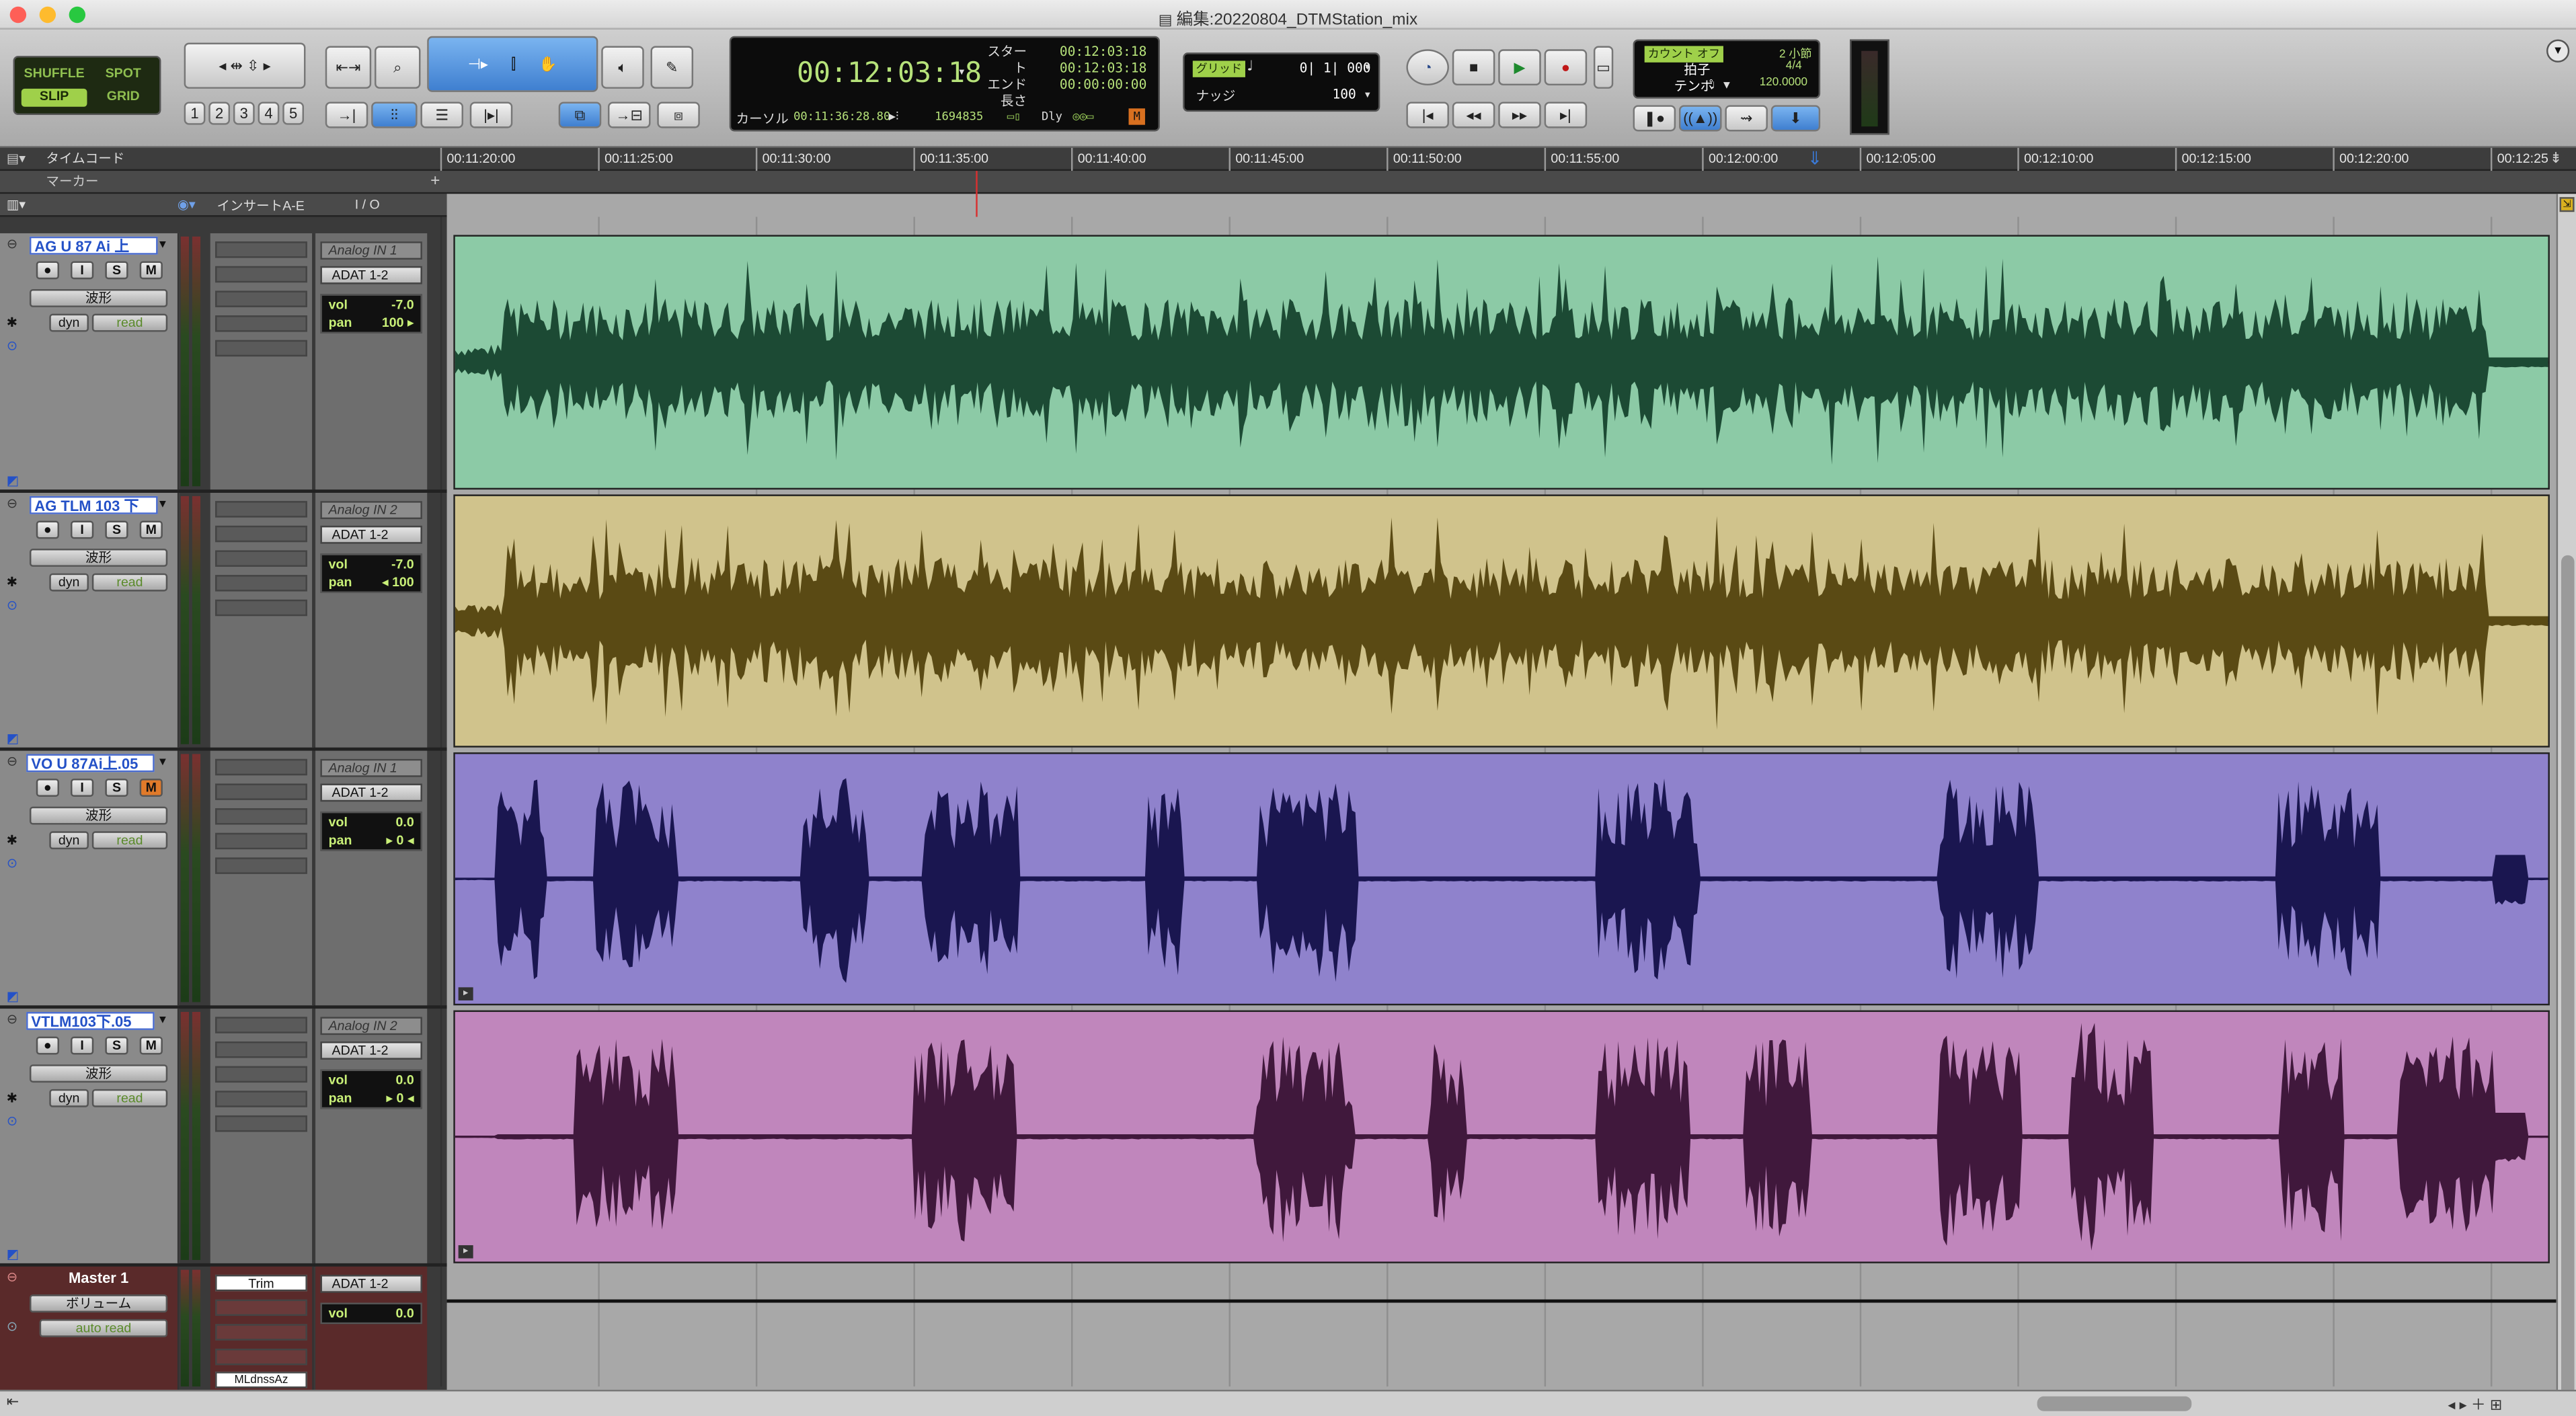 This screenshot has width=2576, height=1416. What do you see at coordinates (512, 64) in the screenshot?
I see `smart-tool-group: ⊣▸ ⫿ ✋` at bounding box center [512, 64].